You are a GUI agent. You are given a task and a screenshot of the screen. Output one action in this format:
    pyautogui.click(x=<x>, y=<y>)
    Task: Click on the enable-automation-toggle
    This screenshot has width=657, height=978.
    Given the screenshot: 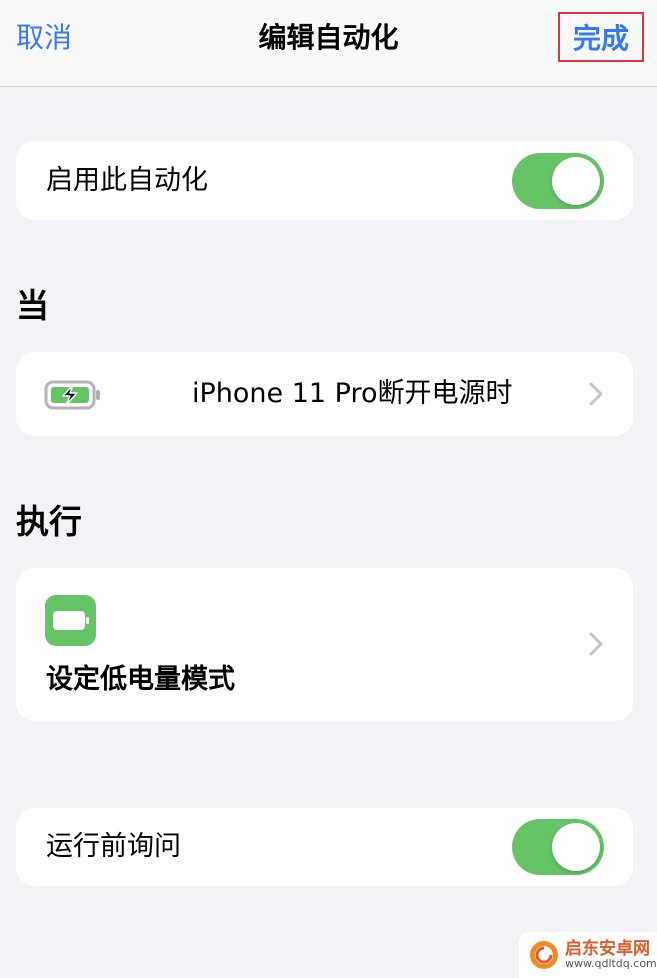 What is the action you would take?
    pyautogui.click(x=558, y=181)
    